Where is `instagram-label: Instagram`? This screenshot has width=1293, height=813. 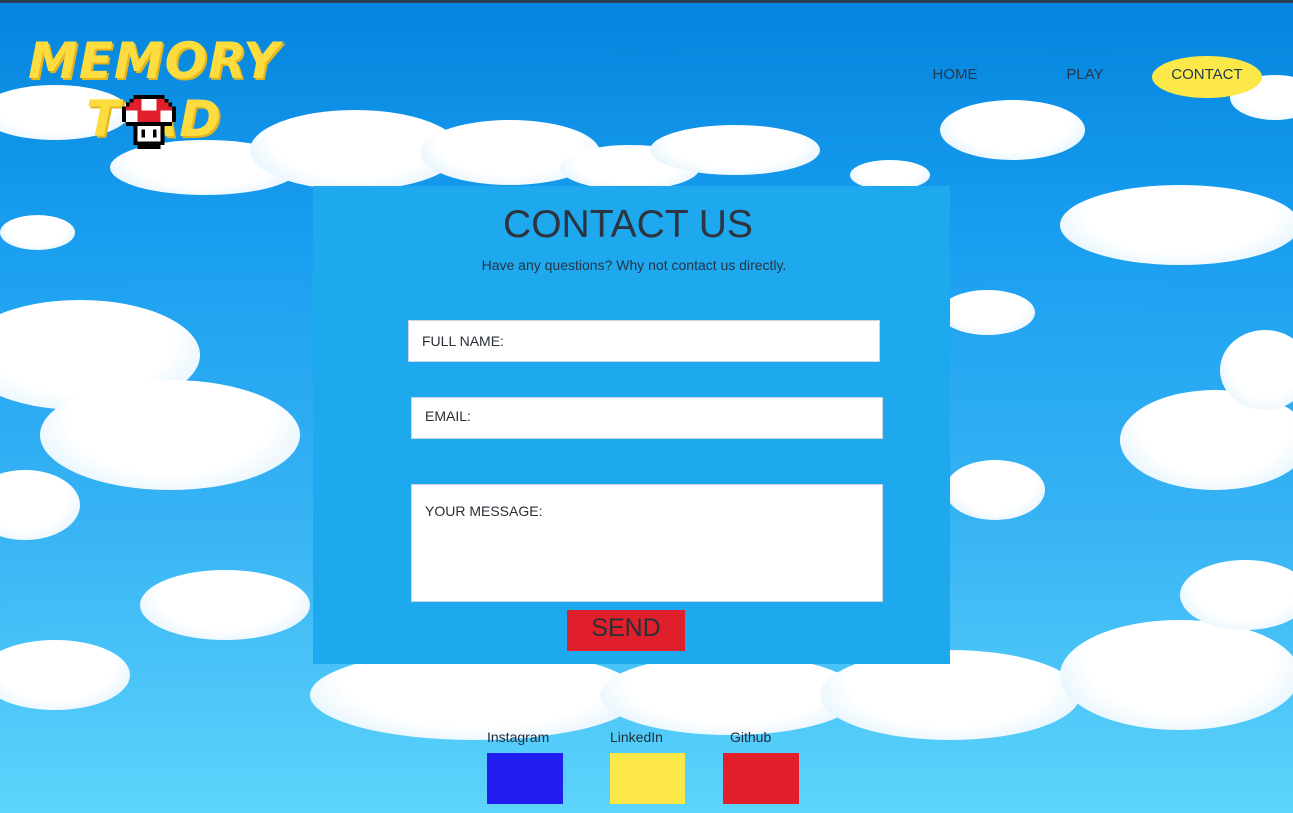 instagram-label: Instagram is located at coordinates (518, 737).